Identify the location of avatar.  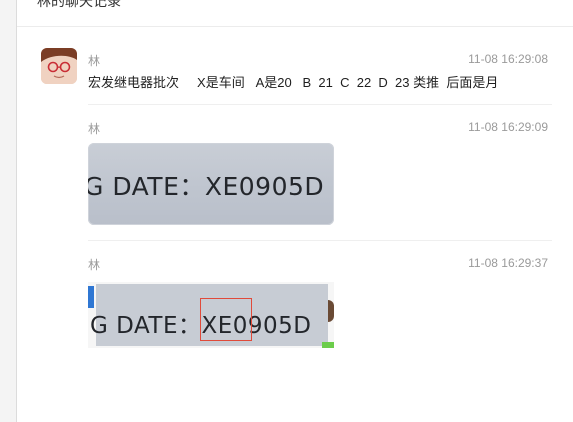
(59, 66).